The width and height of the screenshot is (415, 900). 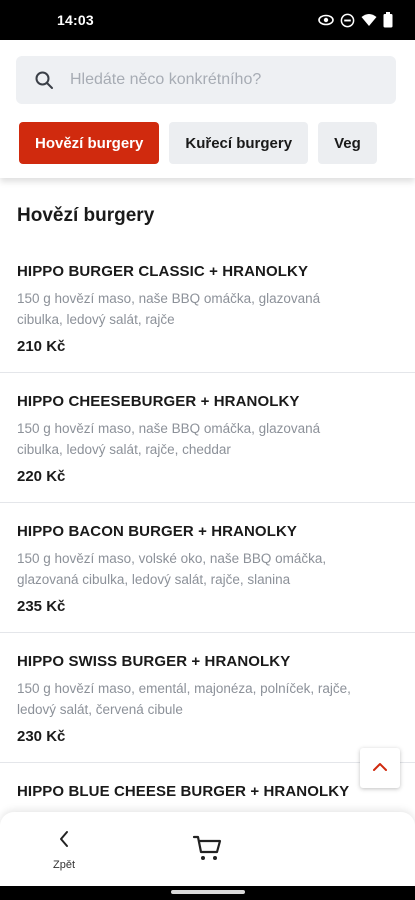 What do you see at coordinates (220, 80) in the screenshot?
I see `search-input` at bounding box center [220, 80].